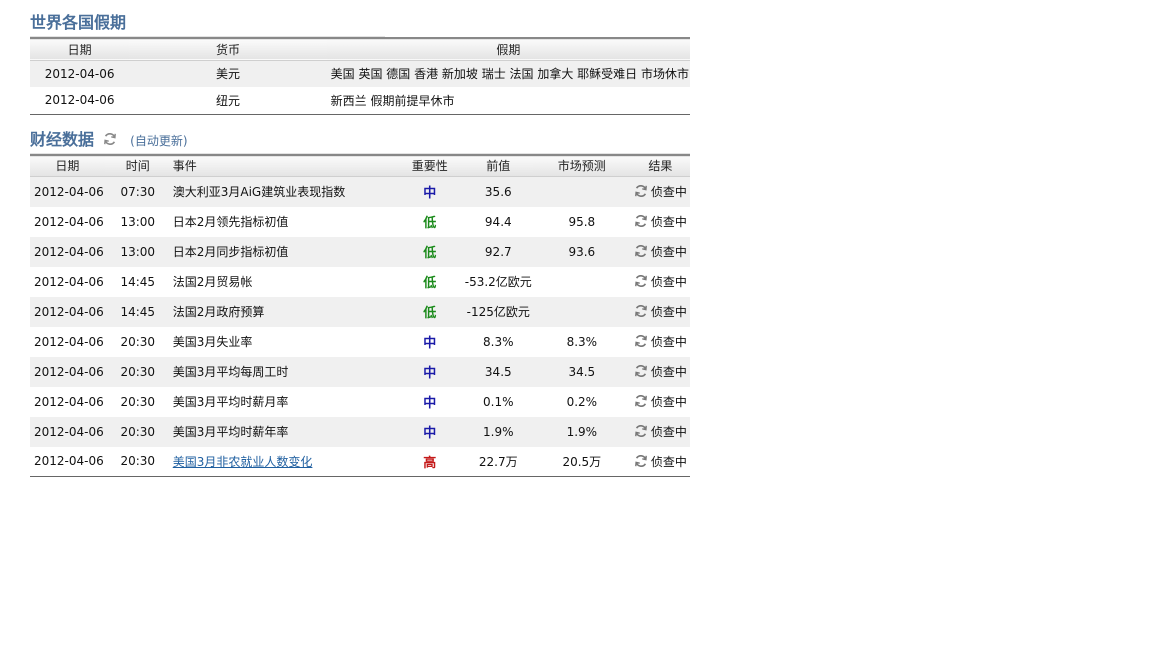  Describe the element at coordinates (243, 462) in the screenshot. I see `event-link: 美国3月非农就业人数变化` at that location.